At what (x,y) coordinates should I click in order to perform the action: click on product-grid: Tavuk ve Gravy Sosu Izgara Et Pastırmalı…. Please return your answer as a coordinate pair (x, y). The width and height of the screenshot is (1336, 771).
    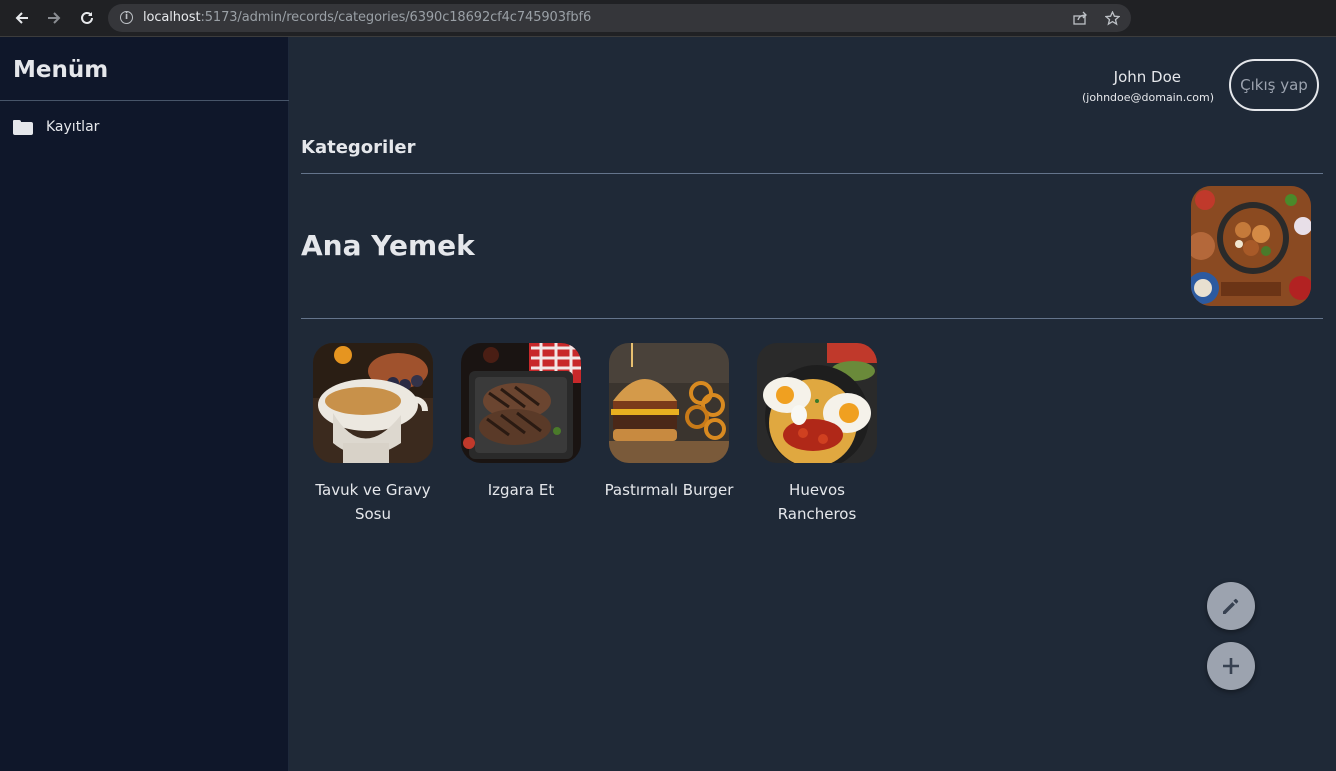
    Looking at the image, I should click on (609, 434).